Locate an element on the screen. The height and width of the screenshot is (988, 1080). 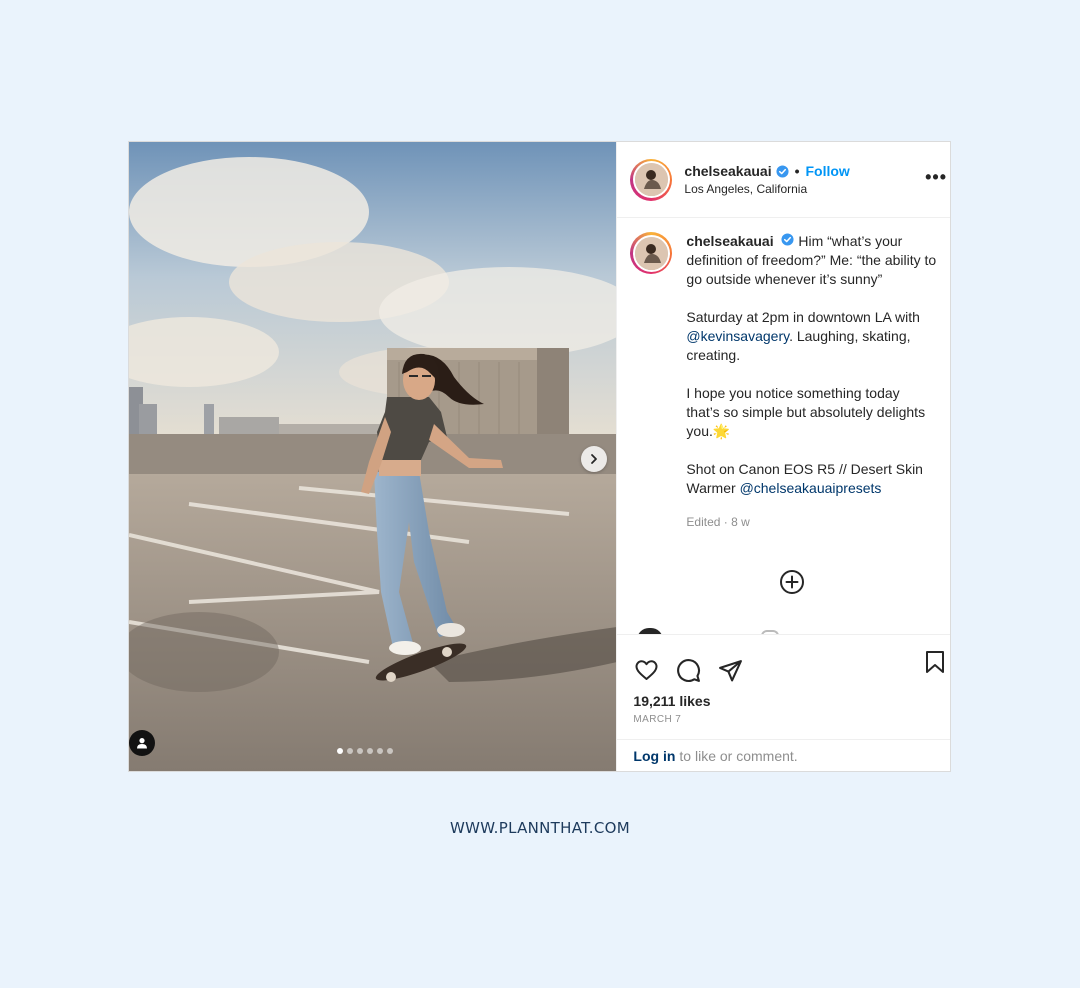
caption-para2-text: Saturday at 2pm in downtown LA with is located at coordinates (803, 317).